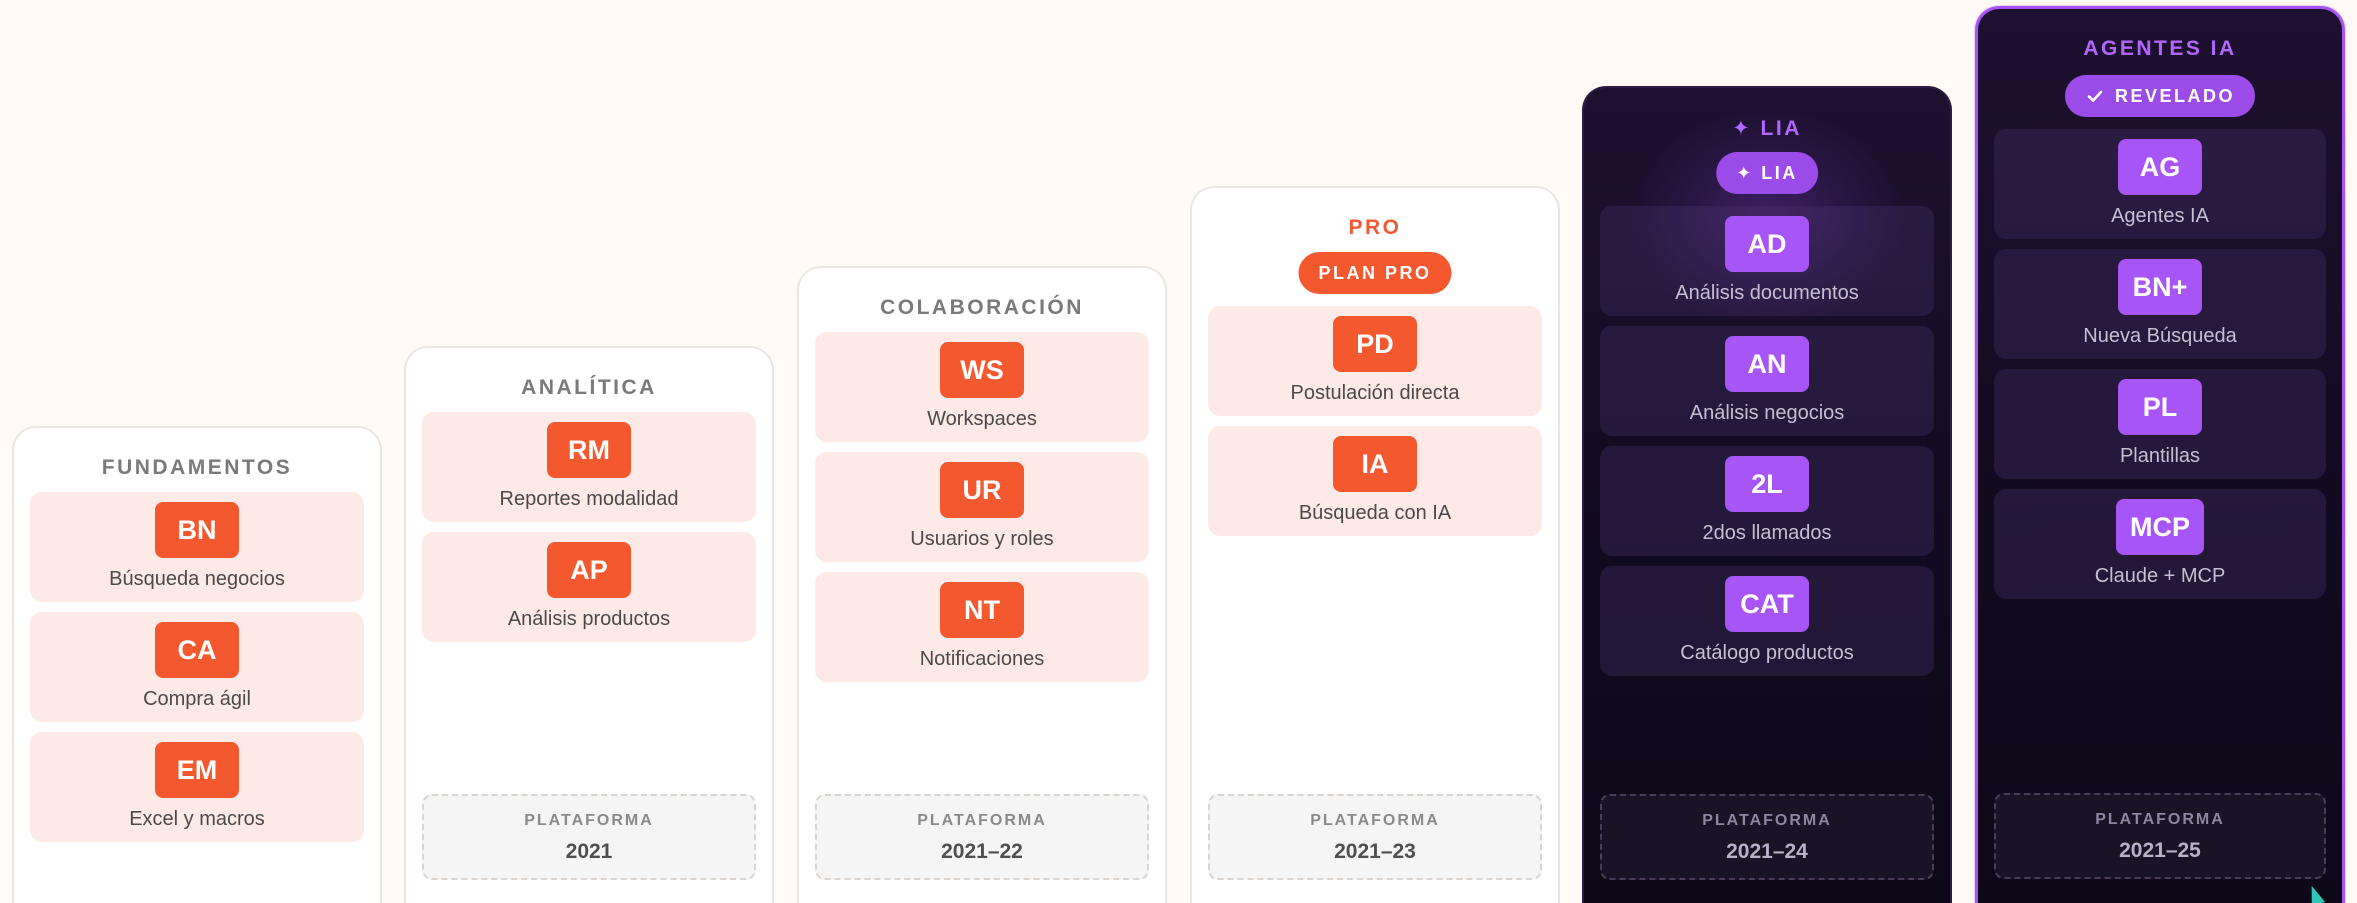  What do you see at coordinates (589, 499) in the screenshot?
I see `feature-label: Reportes modalidad` at bounding box center [589, 499].